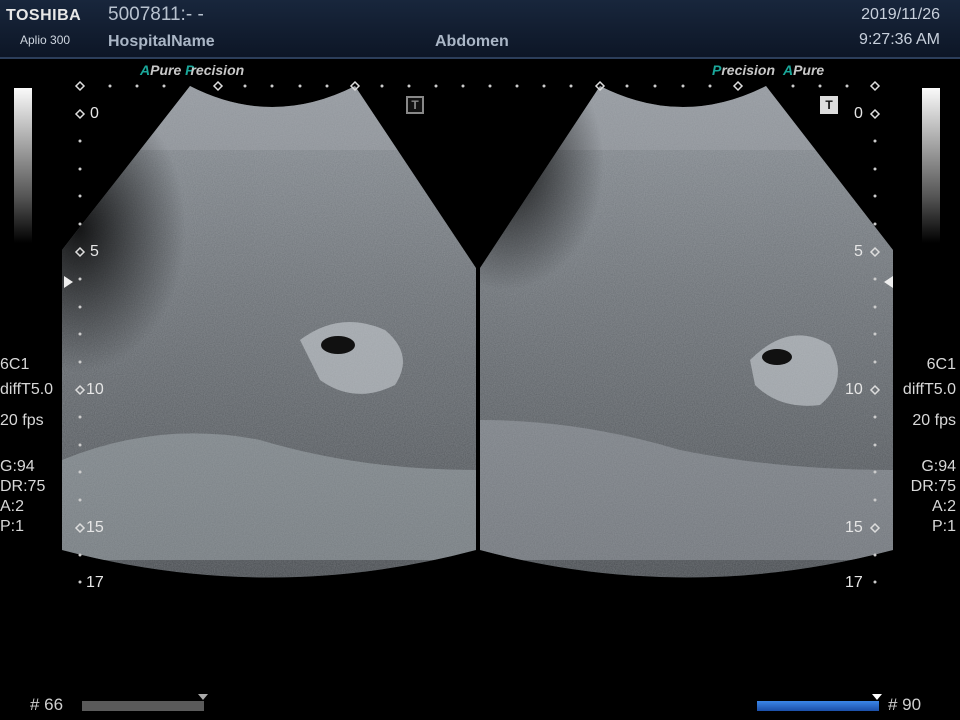 Image resolution: width=960 pixels, height=720 pixels. What do you see at coordinates (931, 165) in the screenshot?
I see `right-grayscale-bar` at bounding box center [931, 165].